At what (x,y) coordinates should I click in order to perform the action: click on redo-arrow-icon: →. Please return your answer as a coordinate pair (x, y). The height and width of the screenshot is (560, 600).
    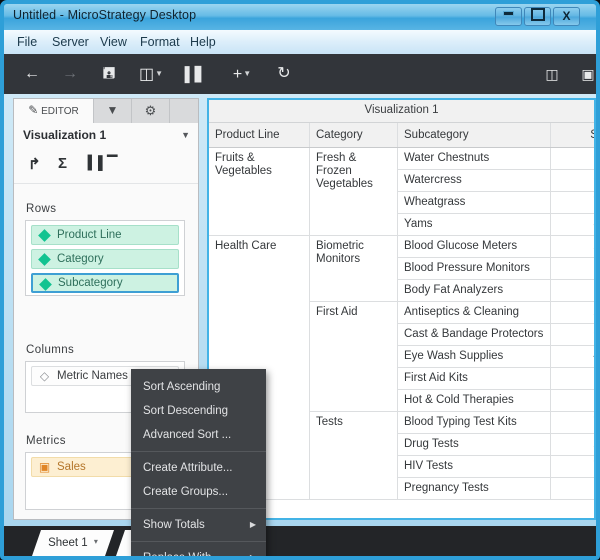
    Looking at the image, I should click on (70, 74).